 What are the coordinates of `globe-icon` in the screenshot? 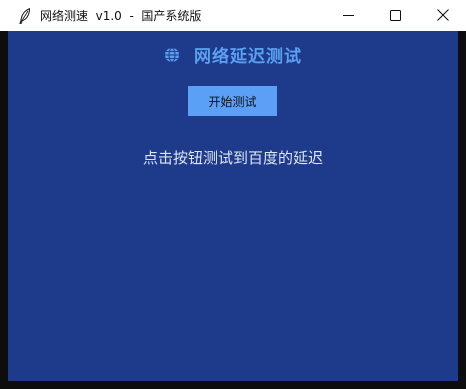 It's located at (172, 55).